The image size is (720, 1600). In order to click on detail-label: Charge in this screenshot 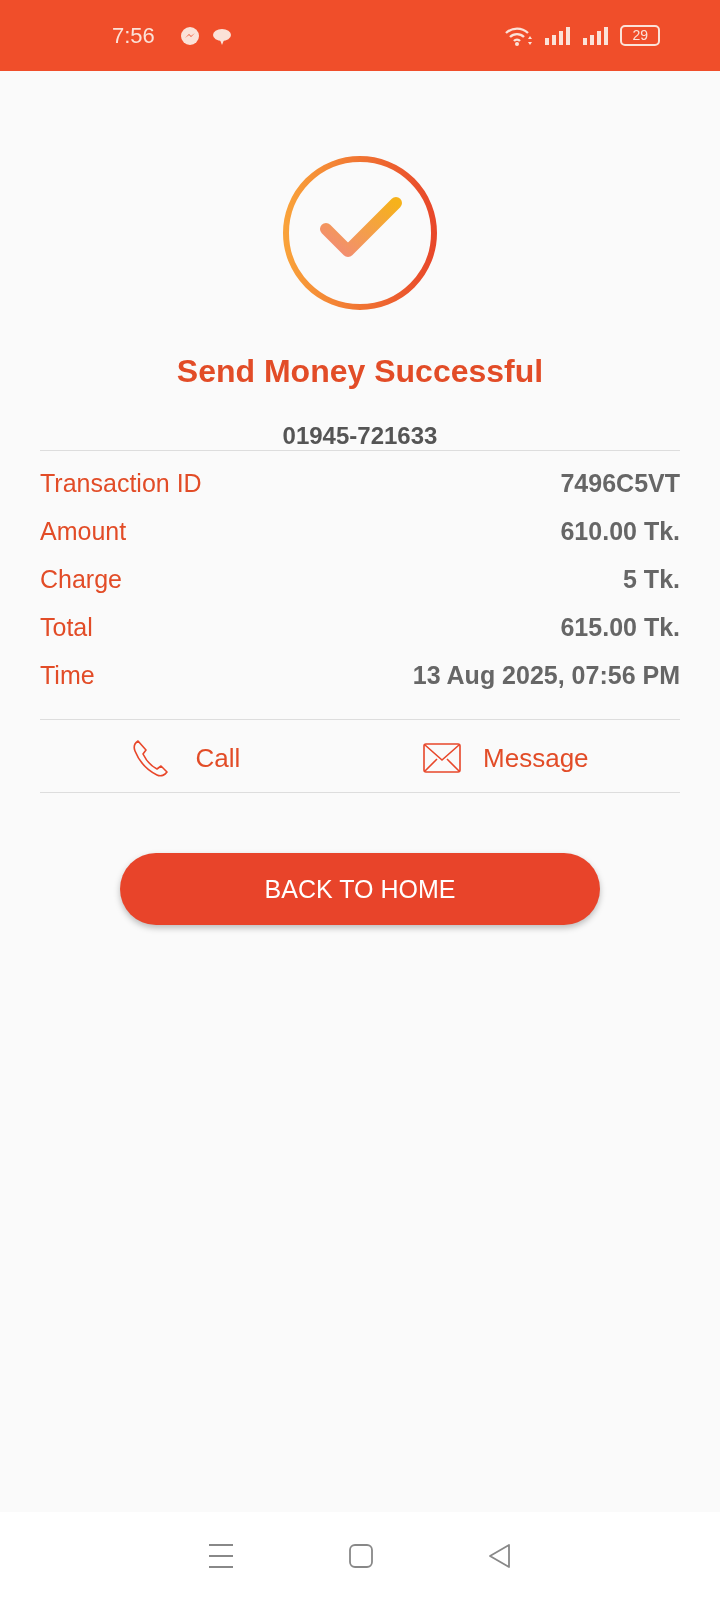, I will do `click(81, 579)`.